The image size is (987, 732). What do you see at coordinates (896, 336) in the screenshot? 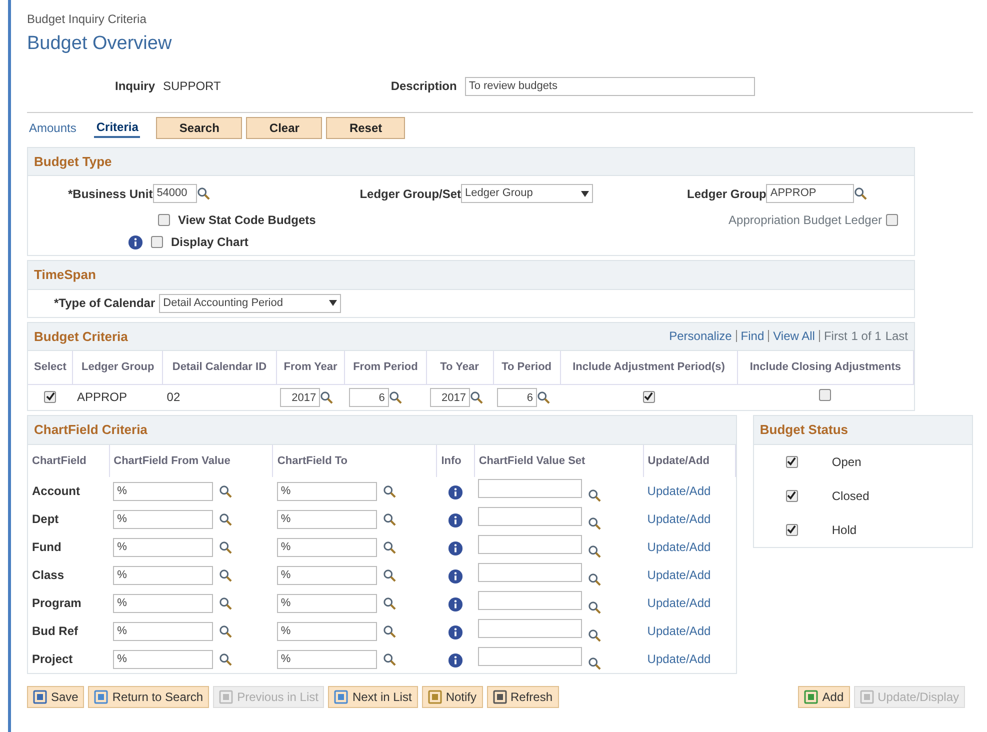
I see `pager-text: Last` at bounding box center [896, 336].